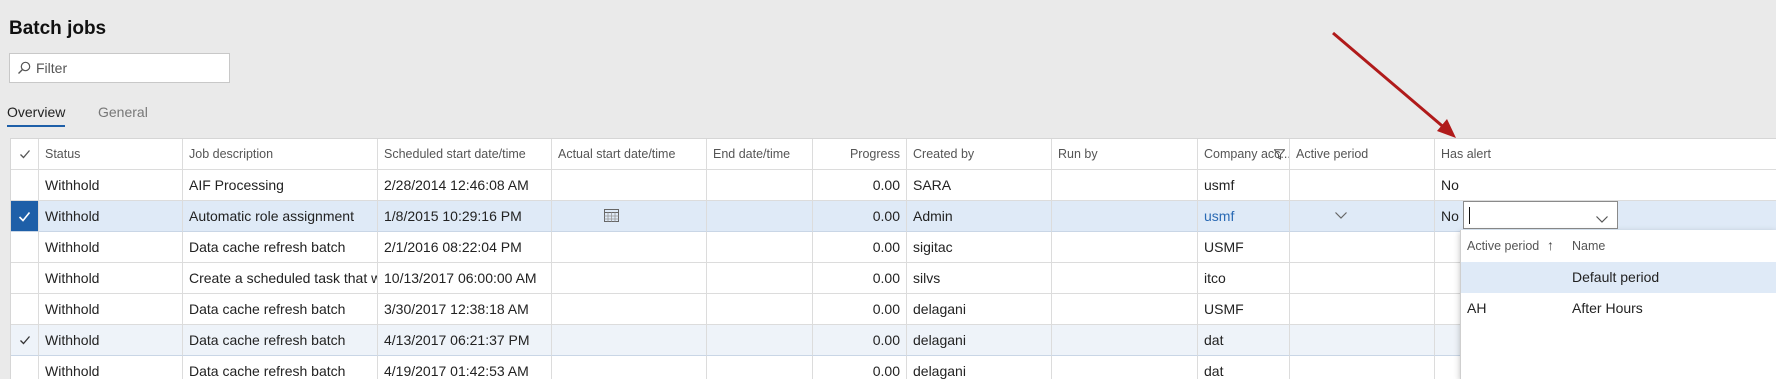 Image resolution: width=1776 pixels, height=379 pixels. Describe the element at coordinates (629, 154) in the screenshot. I see `column-header-actual-start: Actual start date/time` at that location.